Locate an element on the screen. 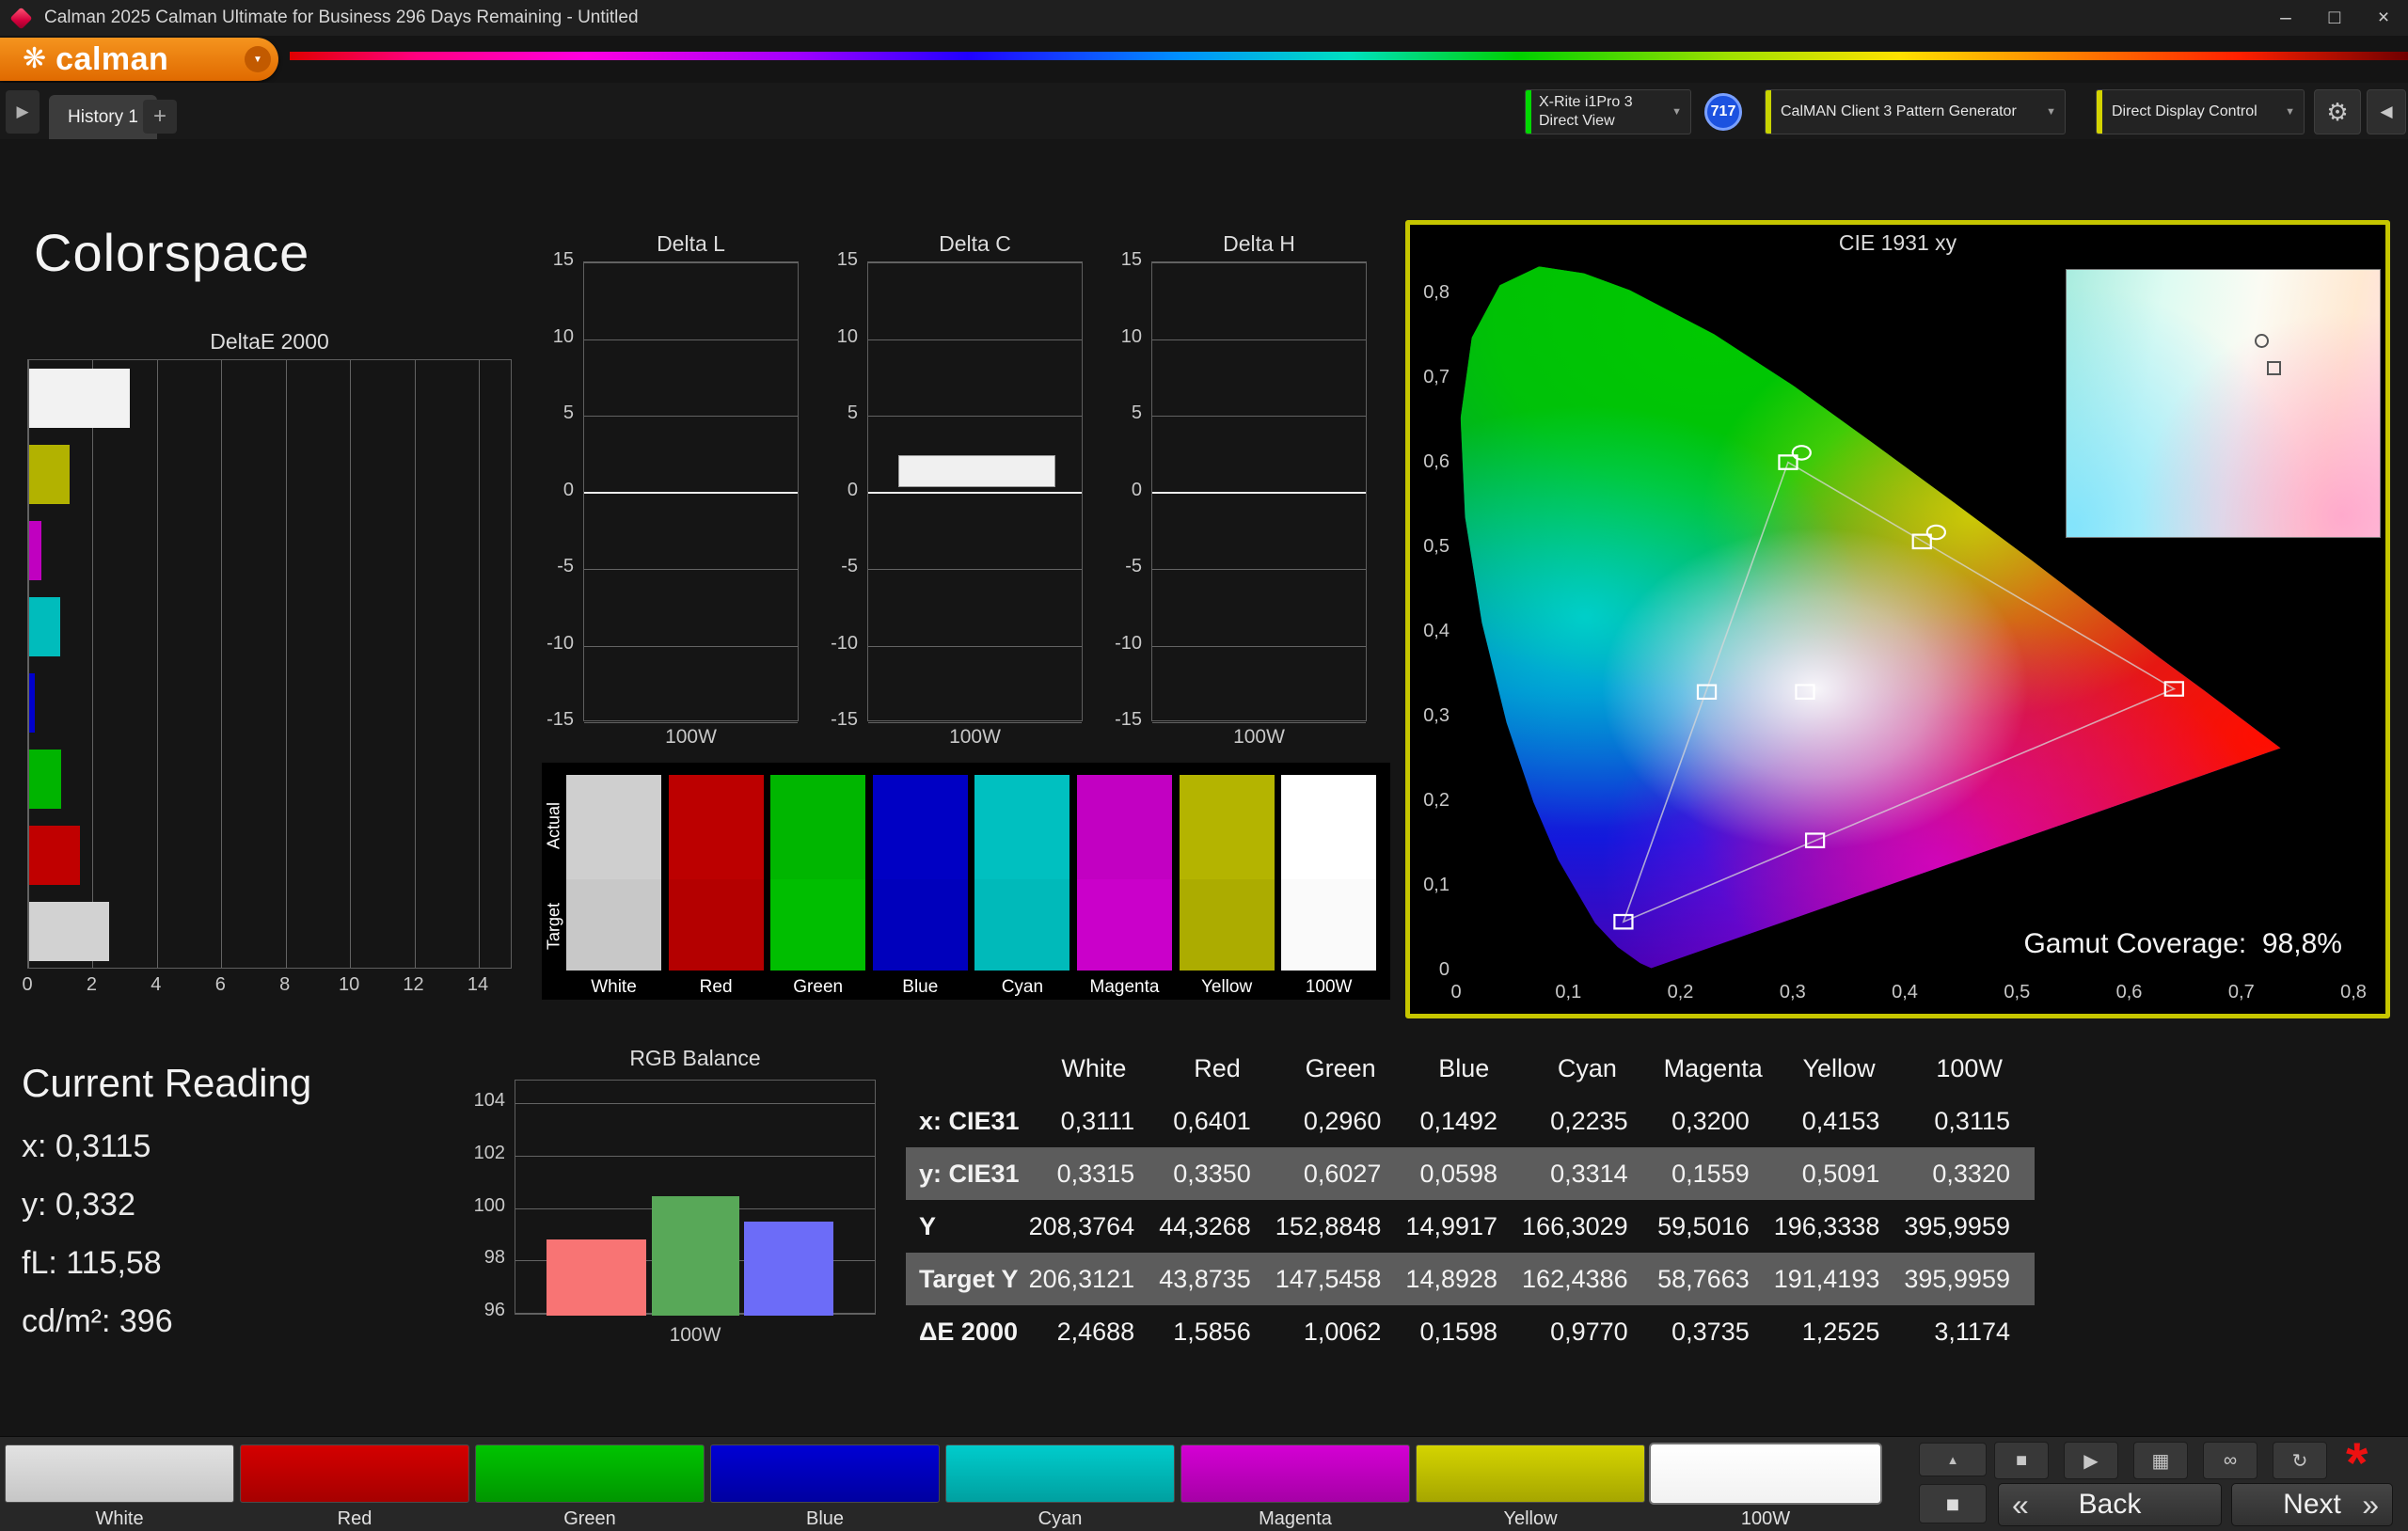  table-cell: 0,3320 is located at coordinates (1971, 1173).